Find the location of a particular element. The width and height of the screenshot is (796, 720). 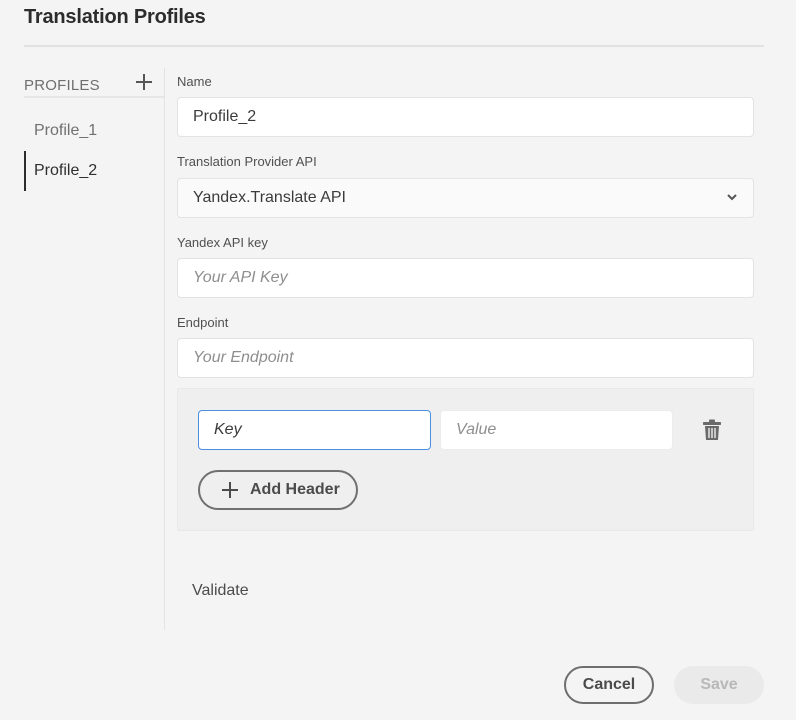

sidebar-heading: PROFILES is located at coordinates (62, 85).